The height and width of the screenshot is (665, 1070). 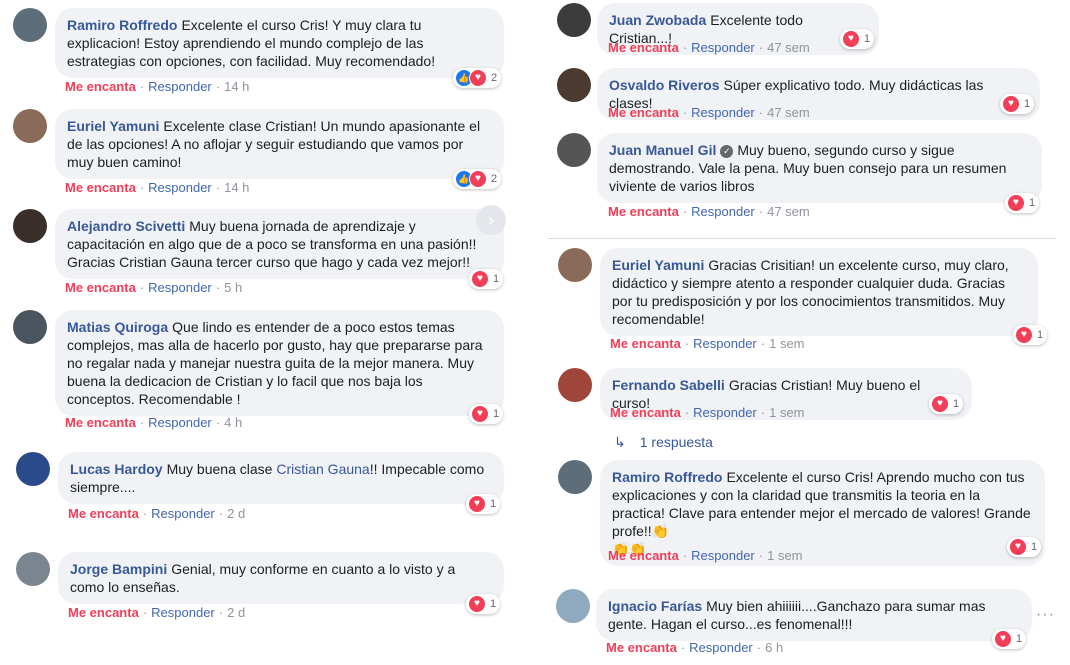 I want to click on comment-actions: Me encanta · Responder · 4 h, so click(x=153, y=422).